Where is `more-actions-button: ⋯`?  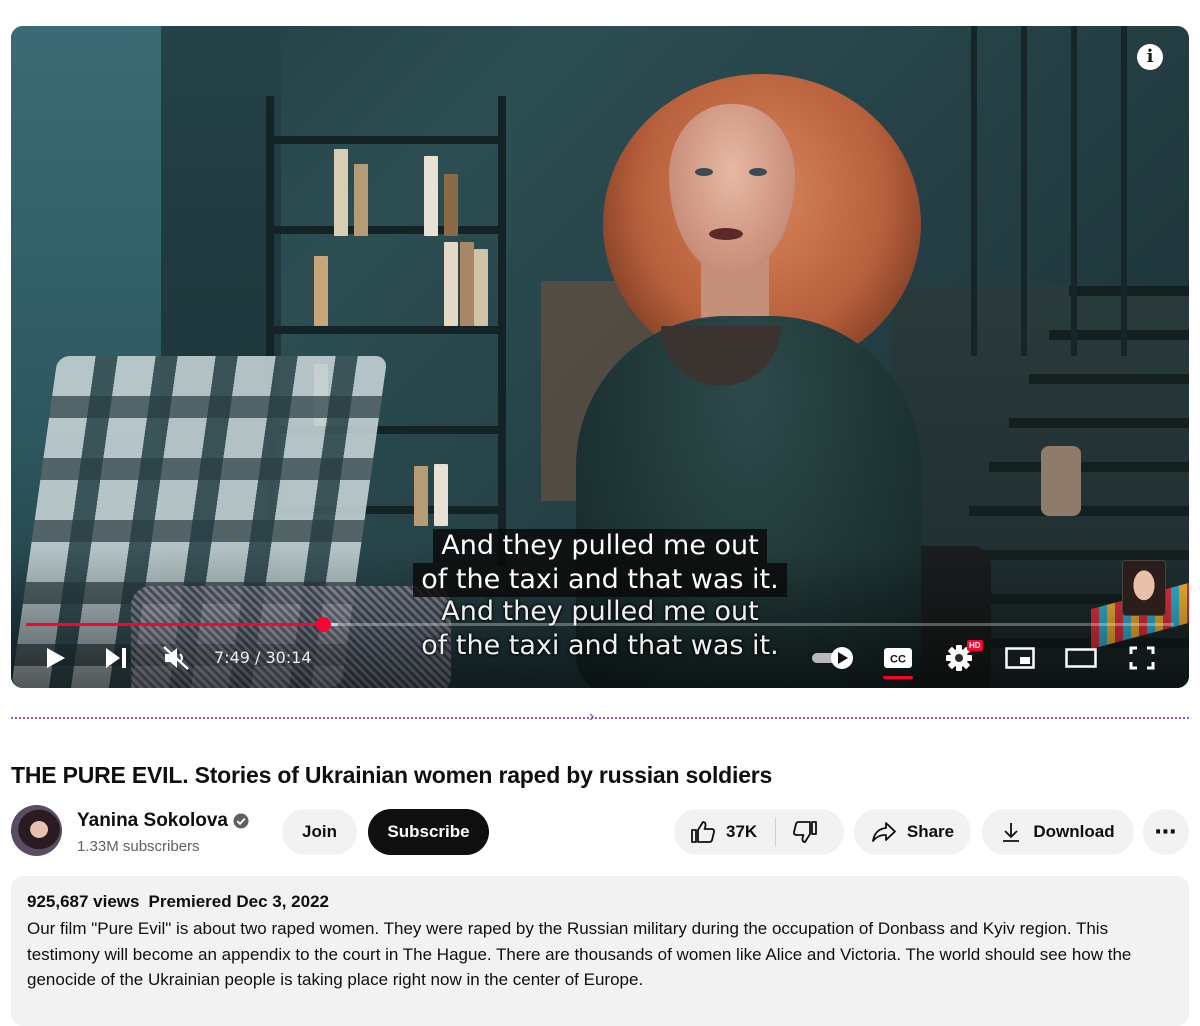
more-actions-button: ⋯ is located at coordinates (1166, 832).